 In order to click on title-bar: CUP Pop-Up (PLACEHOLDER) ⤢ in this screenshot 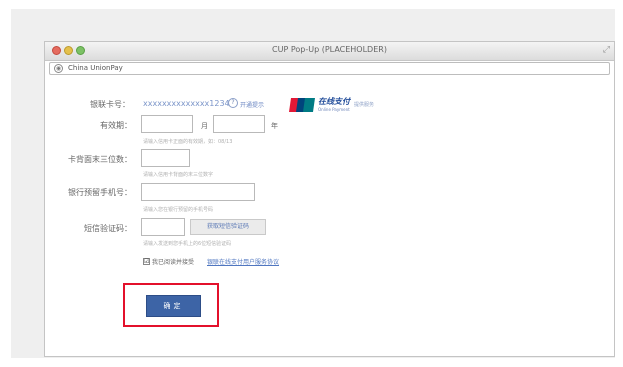, I will do `click(329, 51)`.